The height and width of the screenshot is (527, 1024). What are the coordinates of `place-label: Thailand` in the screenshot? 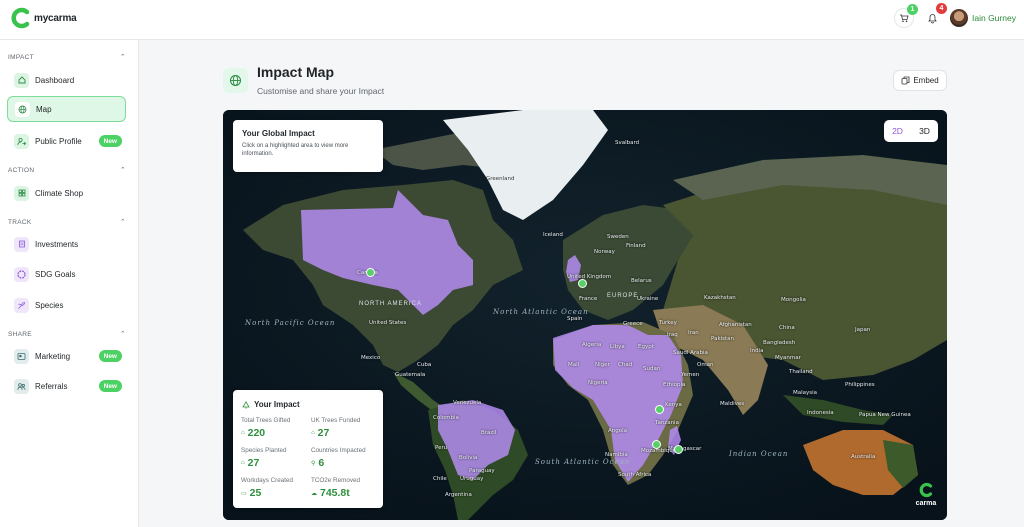 It's located at (801, 372).